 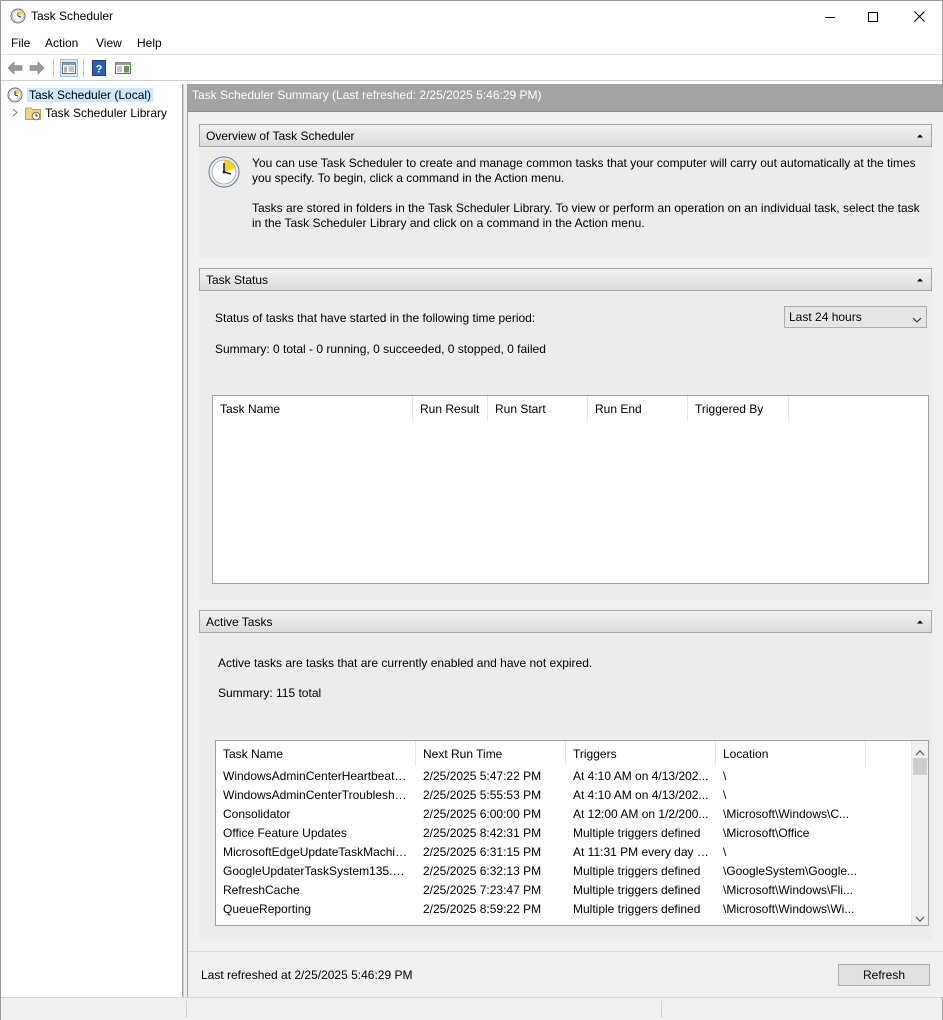 I want to click on show-hide-action-pane-button, so click(x=123, y=68).